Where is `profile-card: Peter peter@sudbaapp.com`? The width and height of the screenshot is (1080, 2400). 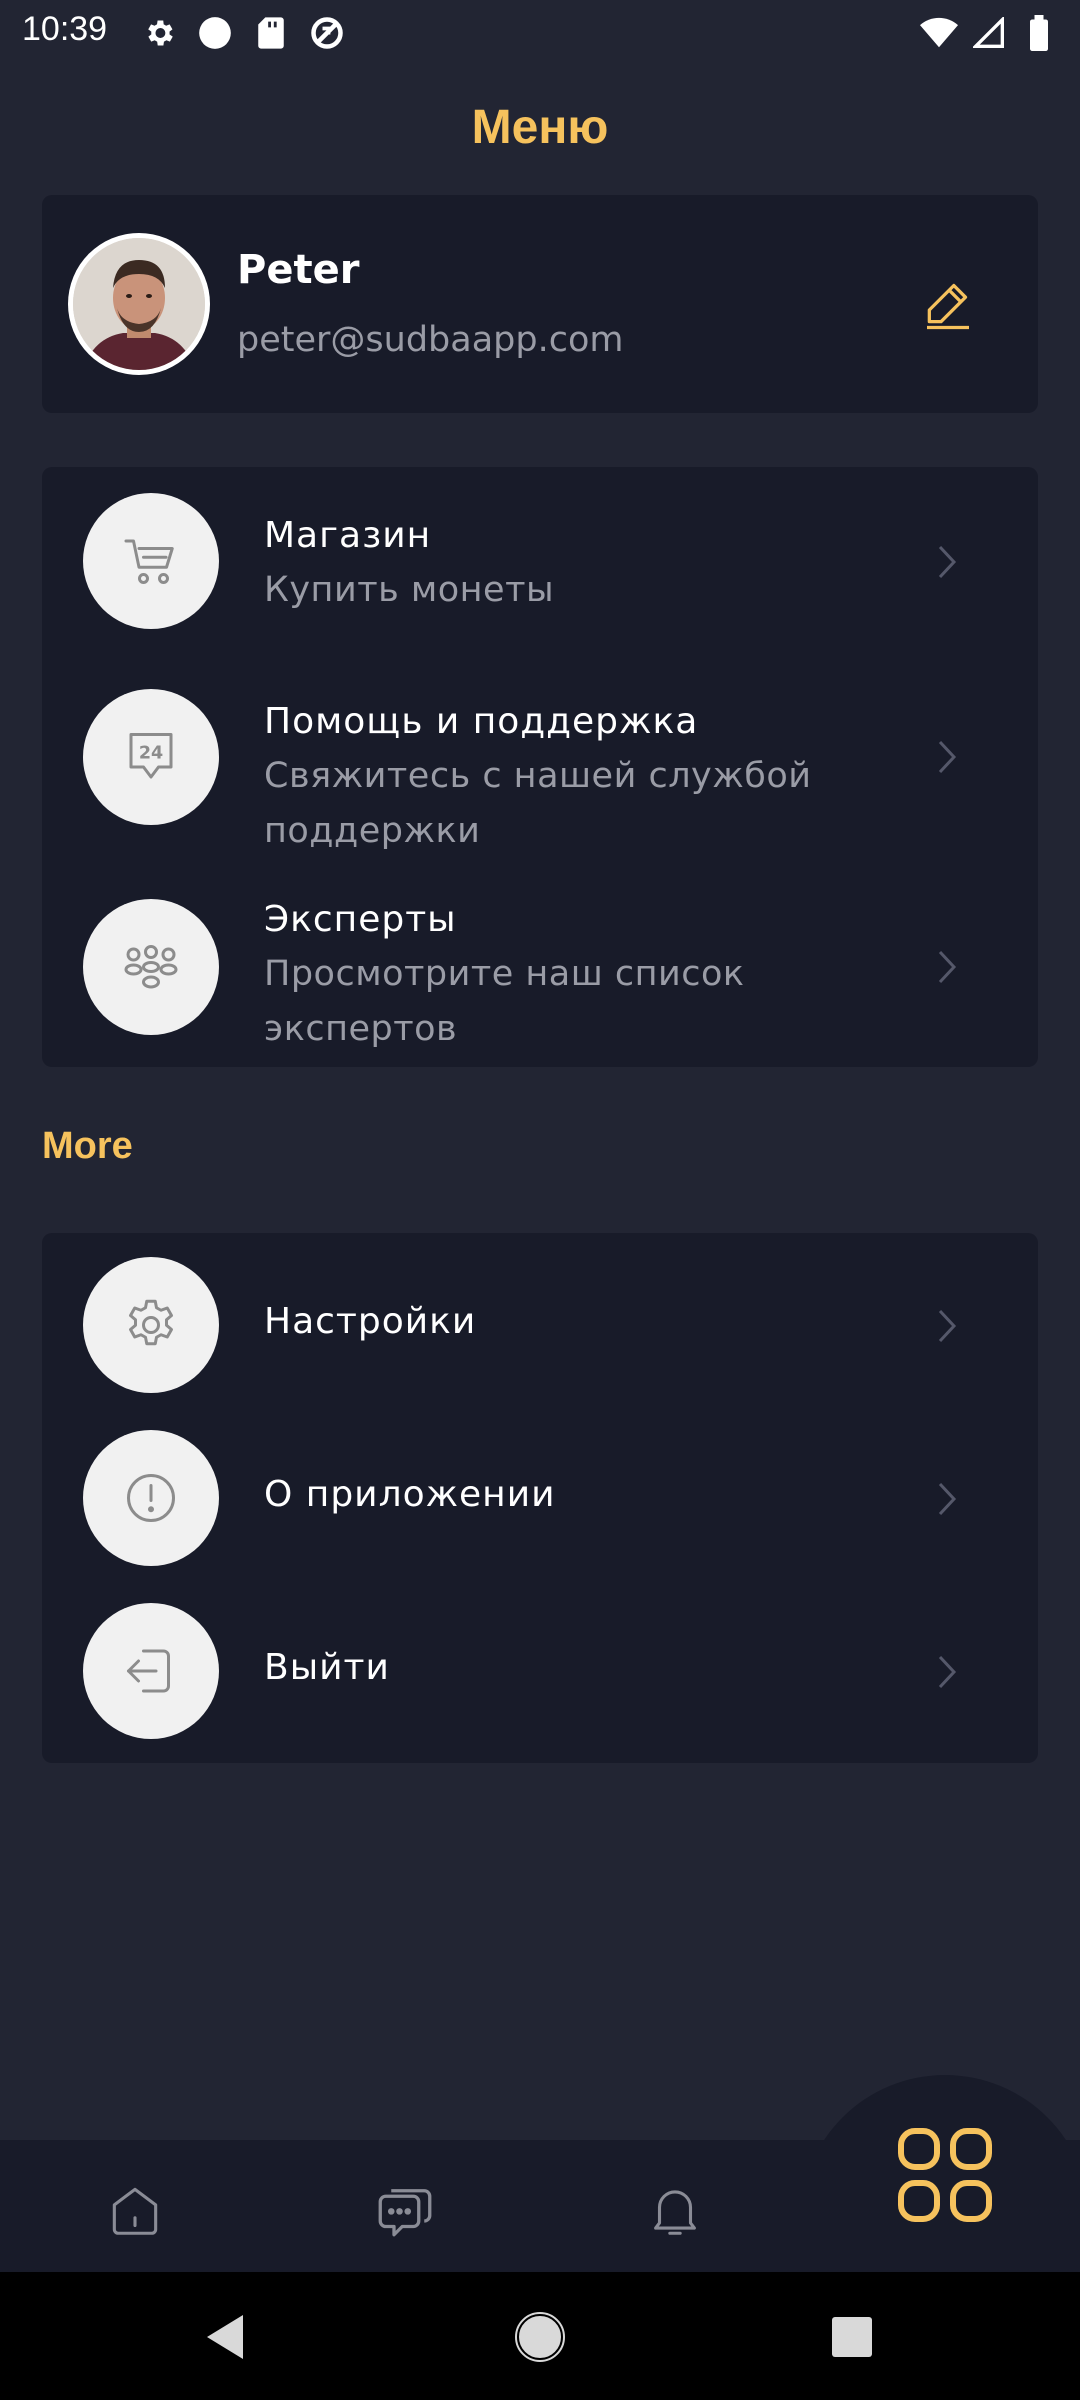
profile-card: Peter peter@sudbaapp.com is located at coordinates (540, 304).